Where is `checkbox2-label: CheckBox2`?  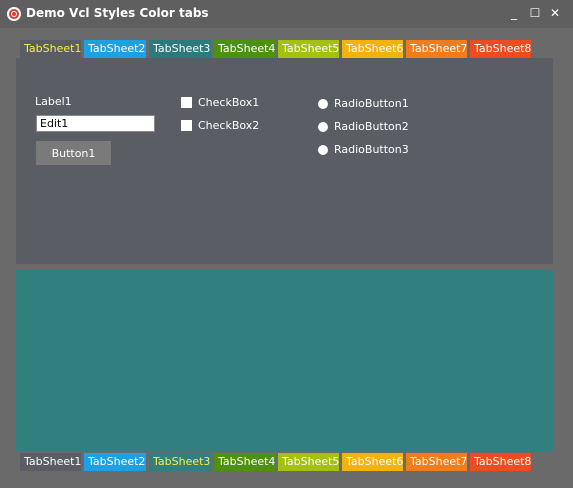 checkbox2-label: CheckBox2 is located at coordinates (229, 125).